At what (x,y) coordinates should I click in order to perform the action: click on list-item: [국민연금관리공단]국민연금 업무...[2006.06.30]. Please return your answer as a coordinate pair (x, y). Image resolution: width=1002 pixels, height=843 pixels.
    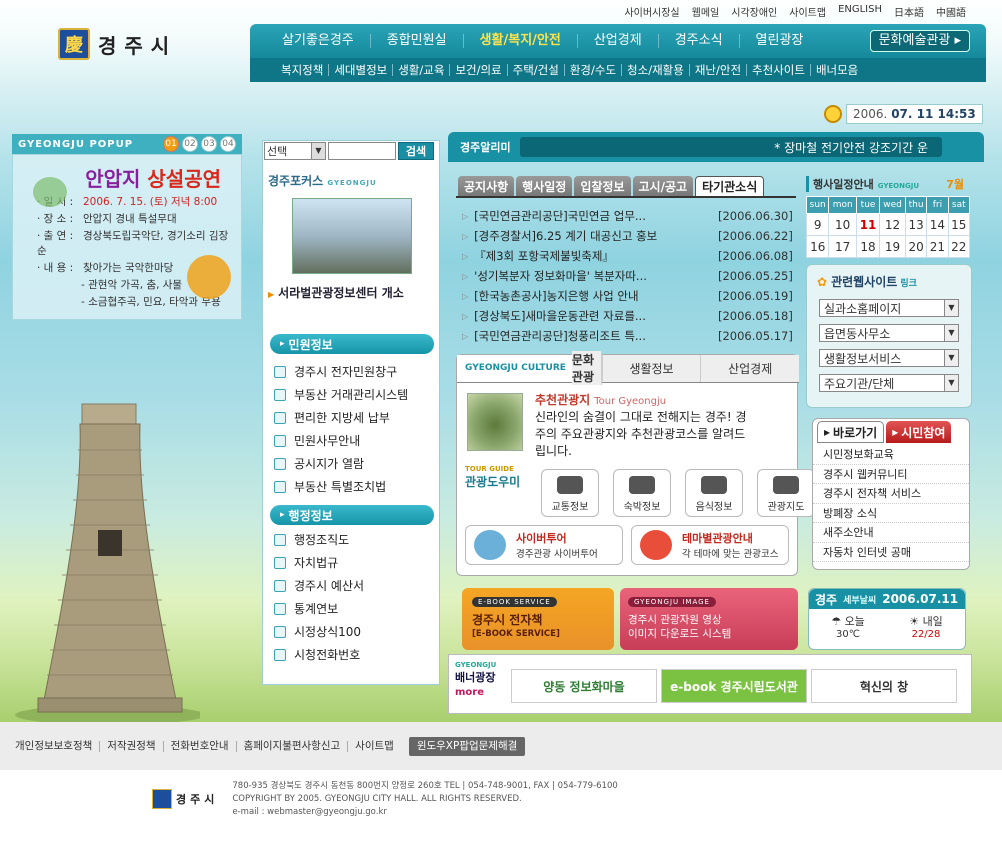
    Looking at the image, I should click on (627, 216).